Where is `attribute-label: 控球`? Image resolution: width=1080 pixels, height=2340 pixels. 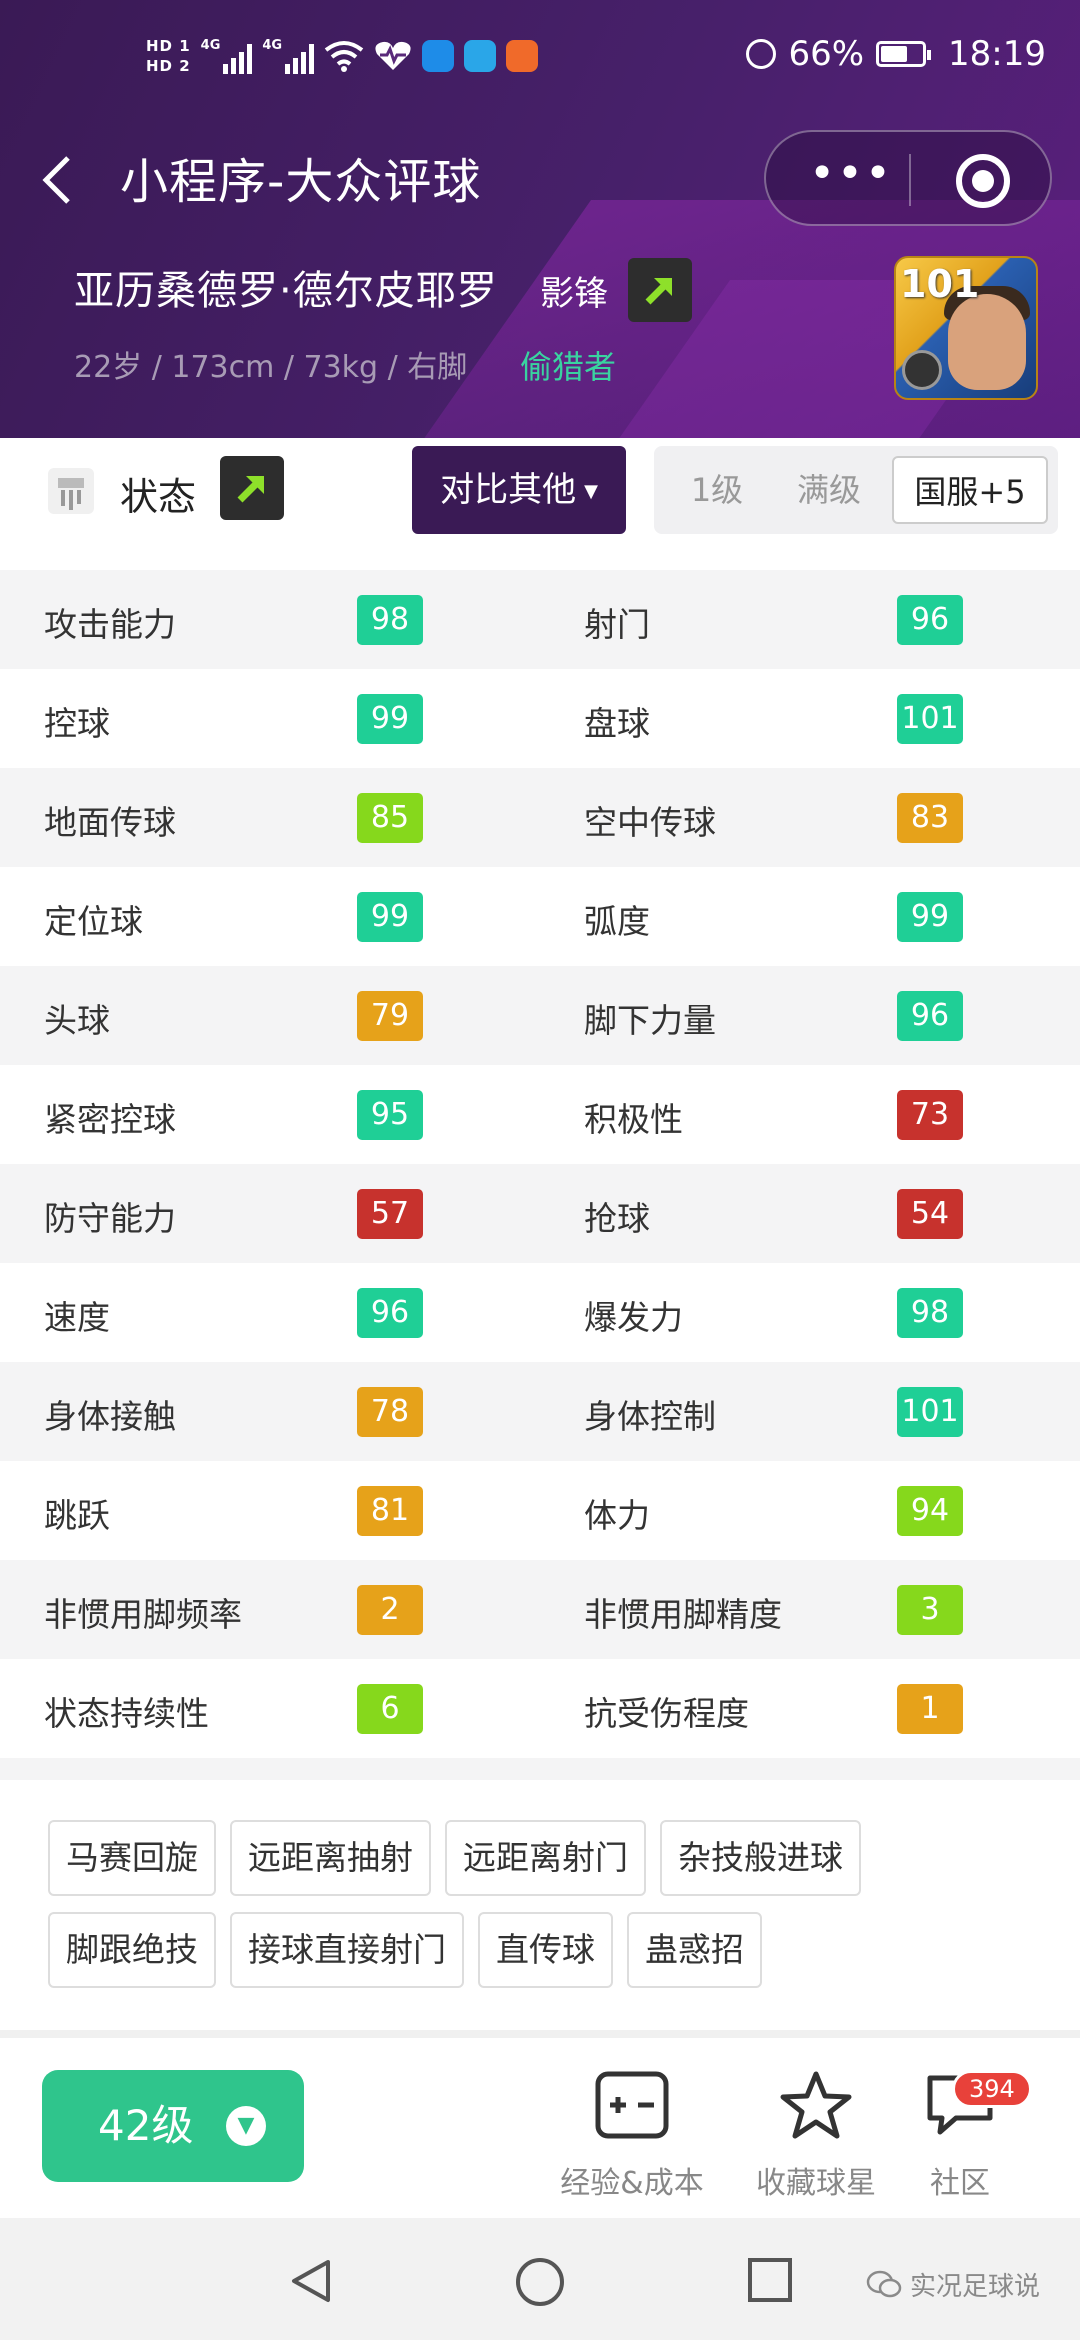 attribute-label: 控球 is located at coordinates (77, 723).